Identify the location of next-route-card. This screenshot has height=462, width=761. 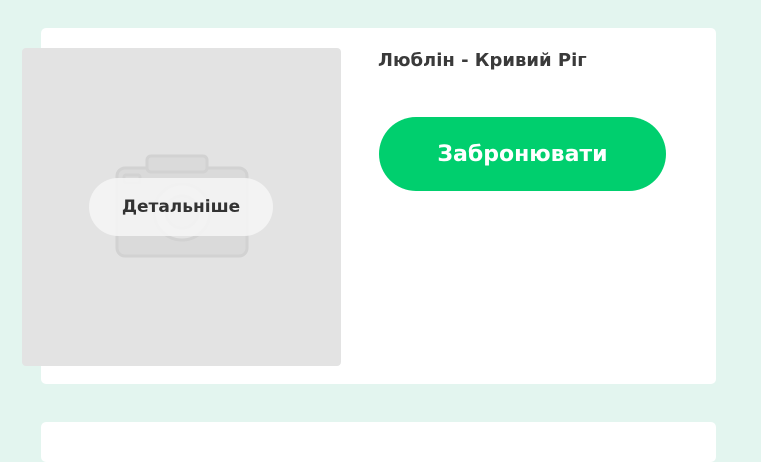
(378, 442).